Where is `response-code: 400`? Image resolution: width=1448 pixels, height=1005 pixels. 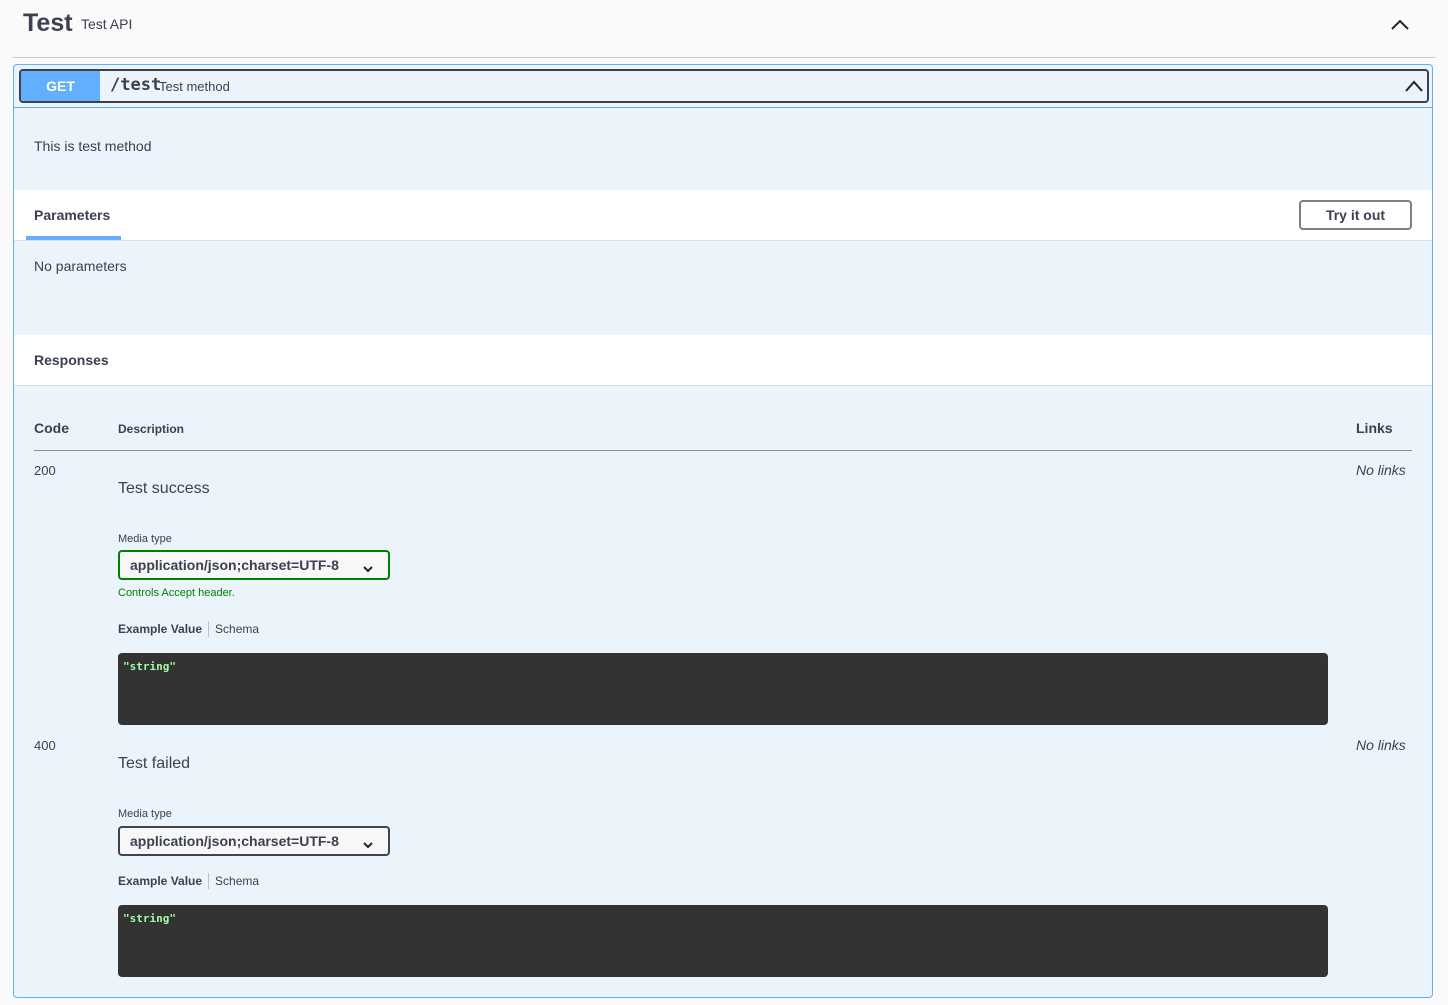 response-code: 400 is located at coordinates (45, 745).